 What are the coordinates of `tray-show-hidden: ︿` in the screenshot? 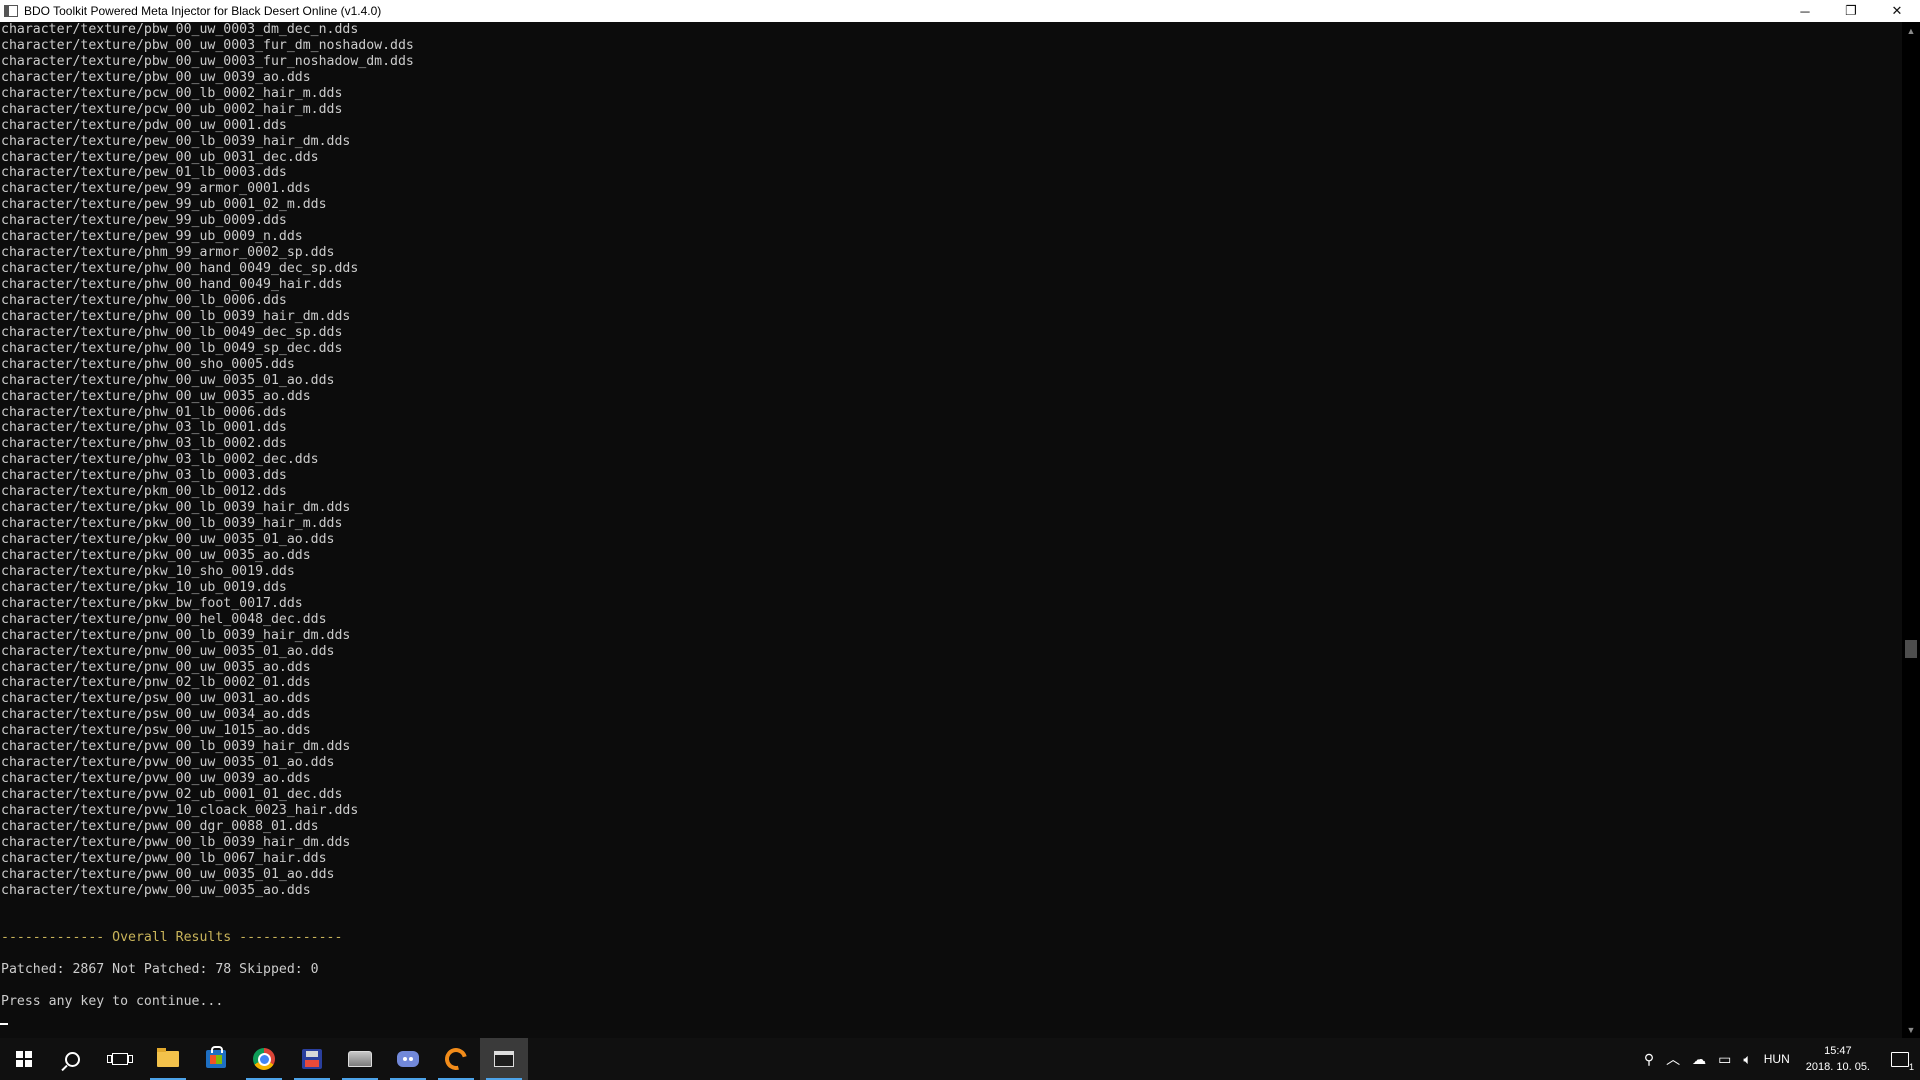 It's located at (1673, 1059).